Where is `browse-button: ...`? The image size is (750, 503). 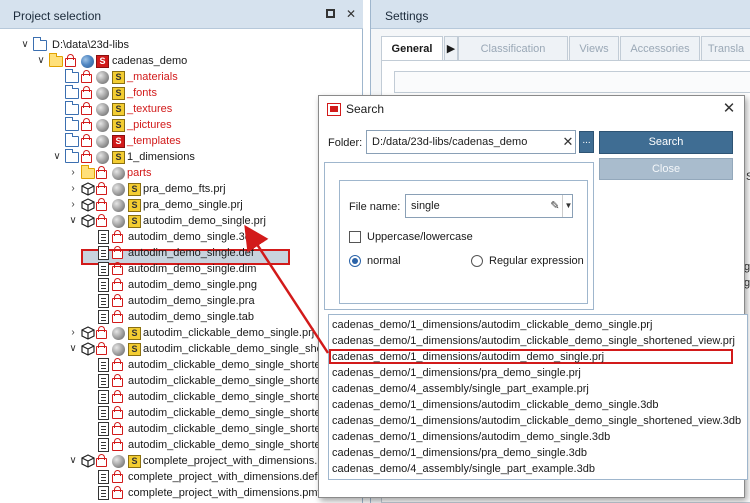 browse-button: ... is located at coordinates (586, 142).